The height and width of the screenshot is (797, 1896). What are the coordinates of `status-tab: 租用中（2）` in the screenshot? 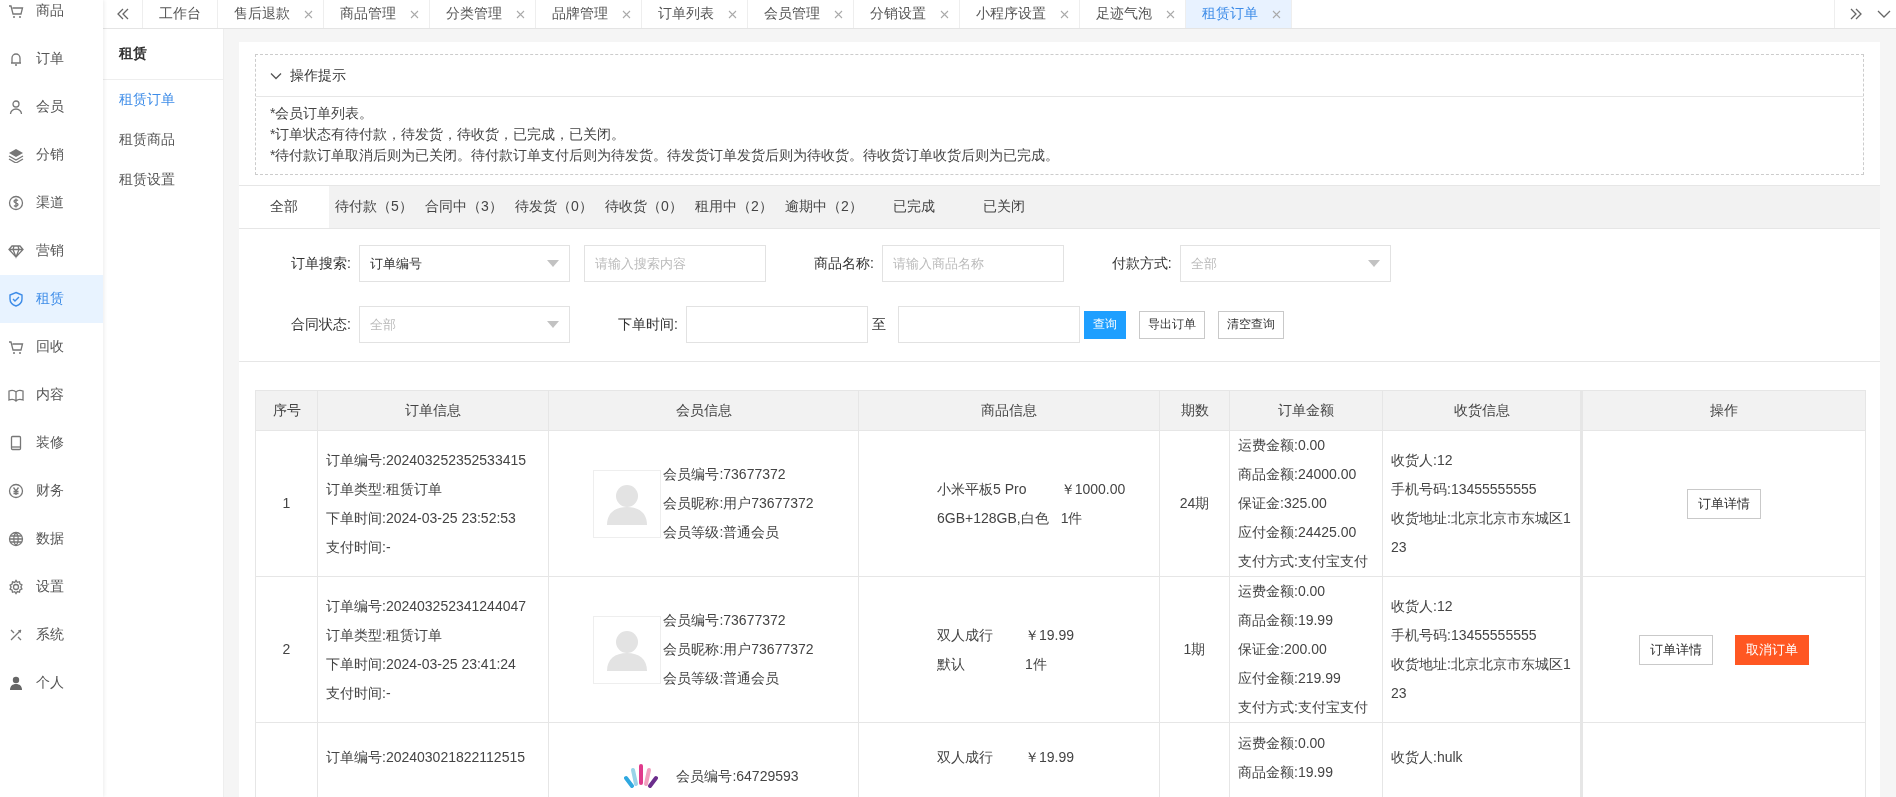 It's located at (734, 207).